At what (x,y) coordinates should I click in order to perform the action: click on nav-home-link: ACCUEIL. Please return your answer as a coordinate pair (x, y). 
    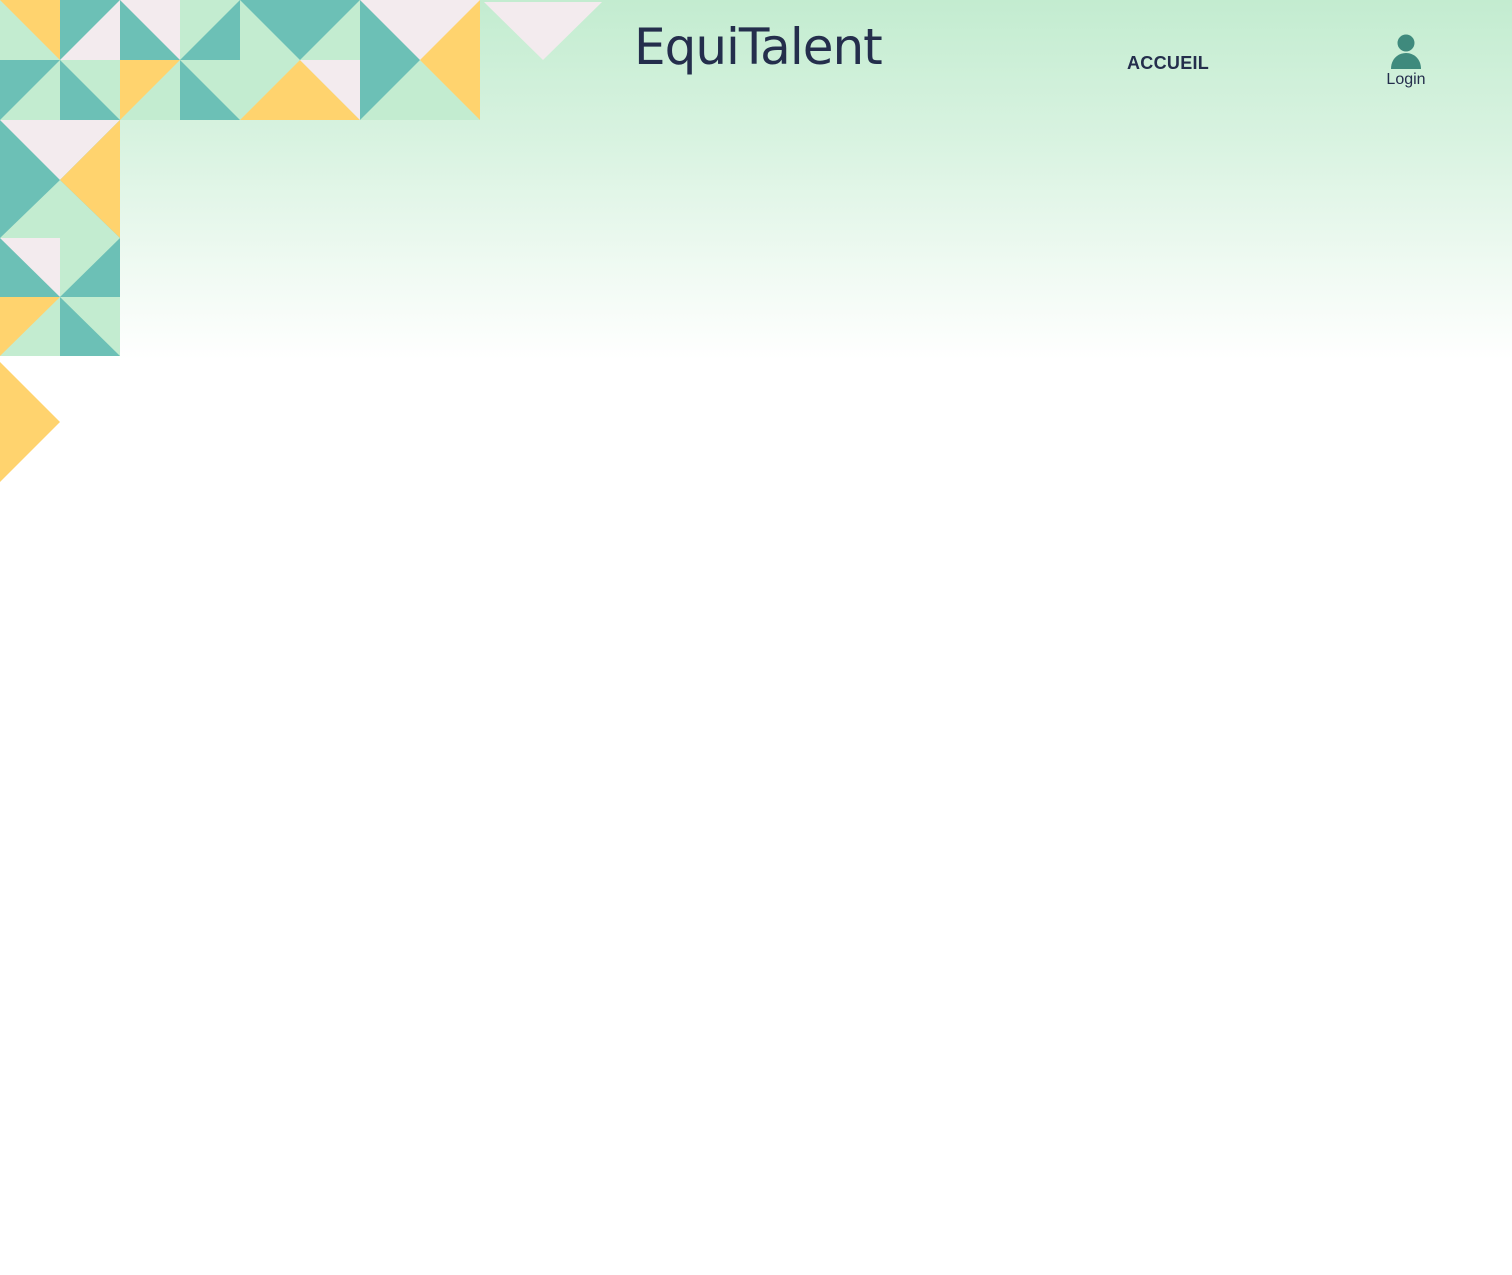
    Looking at the image, I should click on (1168, 63).